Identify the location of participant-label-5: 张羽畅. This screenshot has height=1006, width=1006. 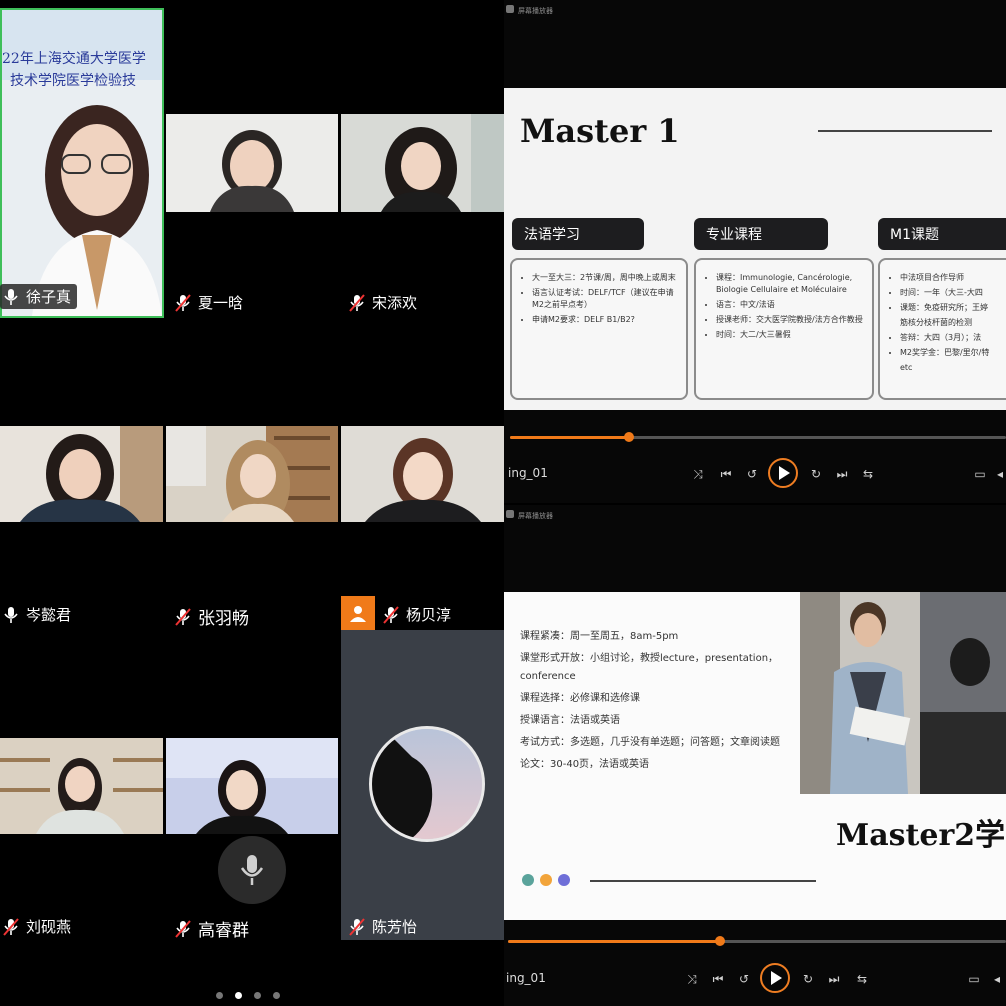
(213, 616).